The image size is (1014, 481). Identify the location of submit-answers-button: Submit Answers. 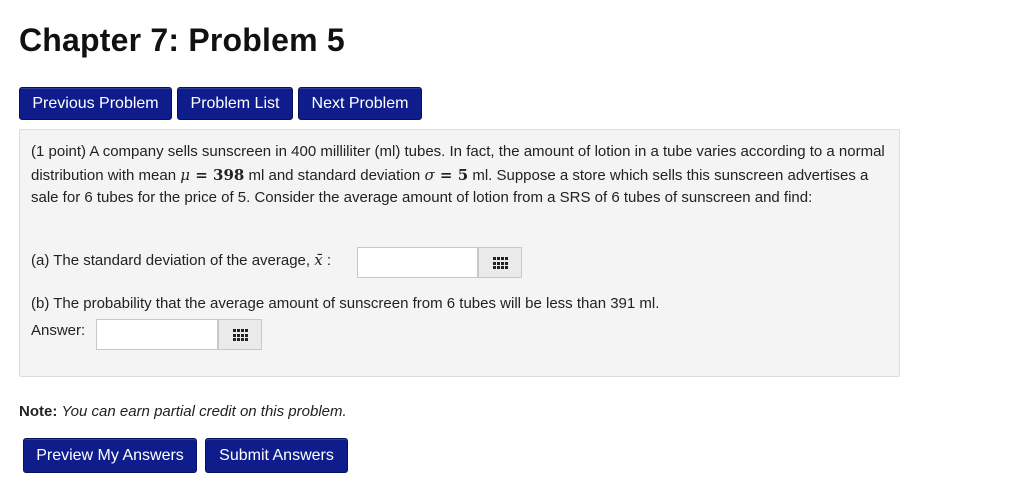
(276, 455).